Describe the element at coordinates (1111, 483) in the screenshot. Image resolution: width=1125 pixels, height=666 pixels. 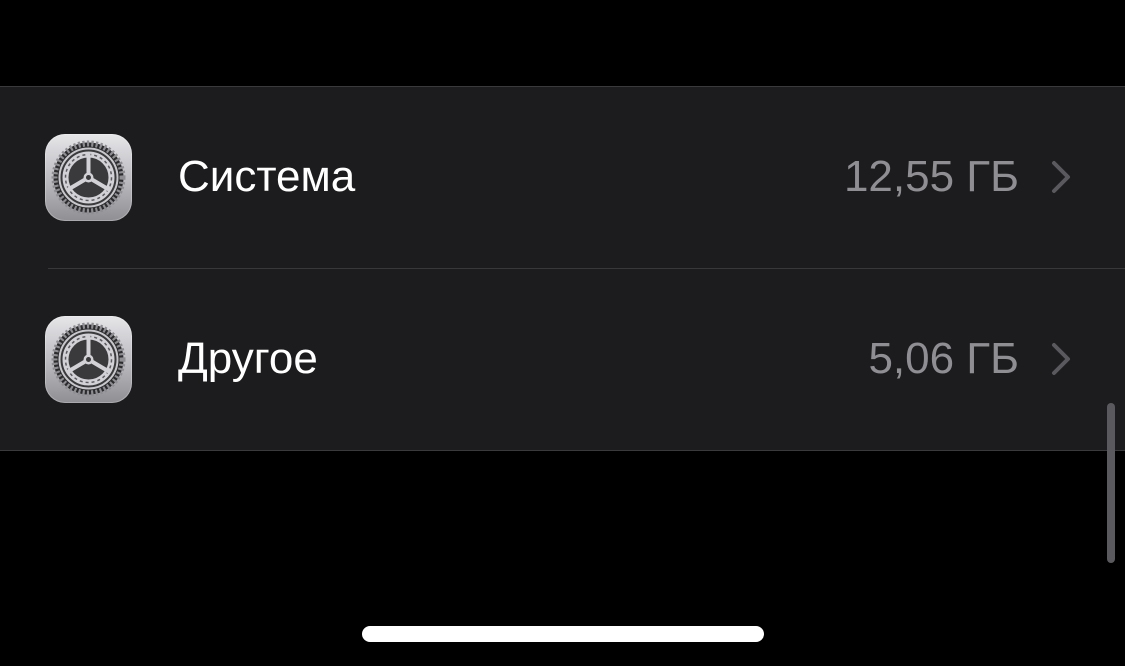
I see `scroll-indicator` at that location.